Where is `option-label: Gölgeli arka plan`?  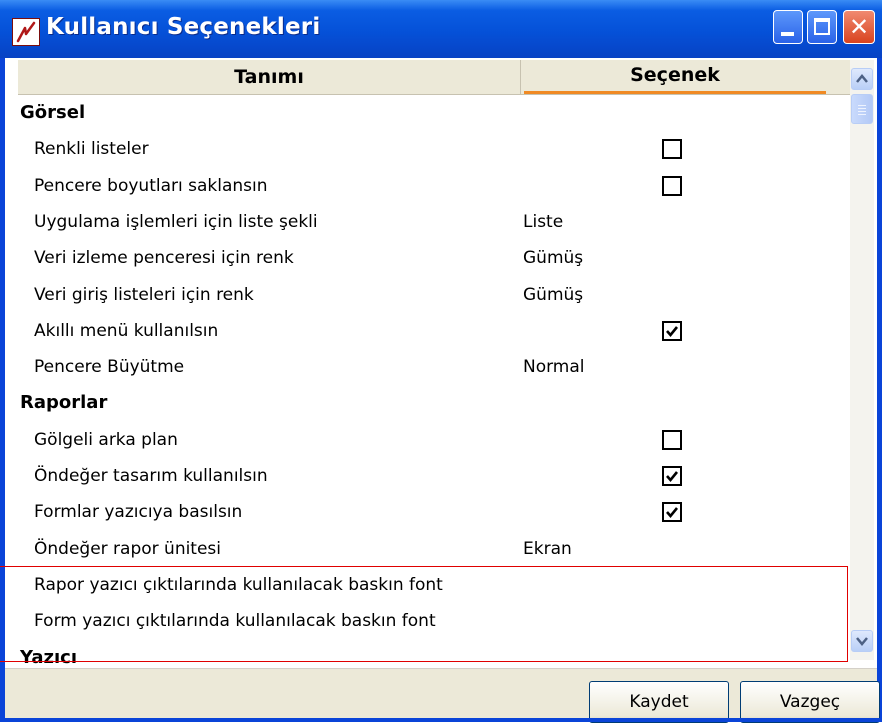 option-label: Gölgeli arka plan is located at coordinates (106, 440).